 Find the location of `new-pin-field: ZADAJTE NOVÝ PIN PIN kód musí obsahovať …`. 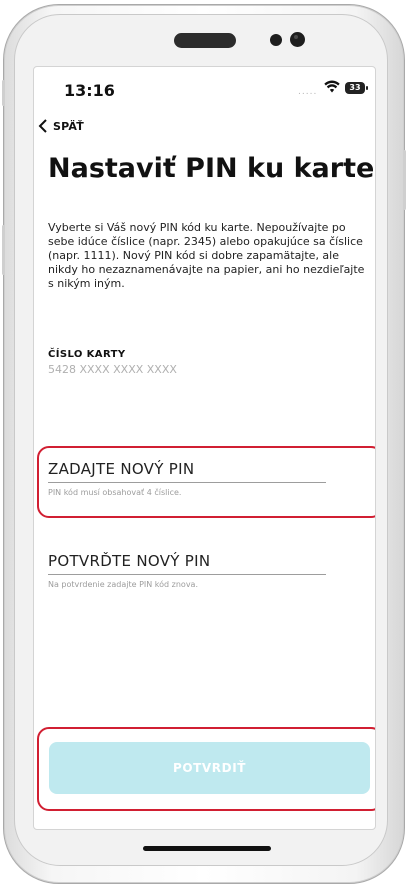

new-pin-field: ZADAJTE NOVÝ PIN PIN kód musí obsahovať … is located at coordinates (187, 478).